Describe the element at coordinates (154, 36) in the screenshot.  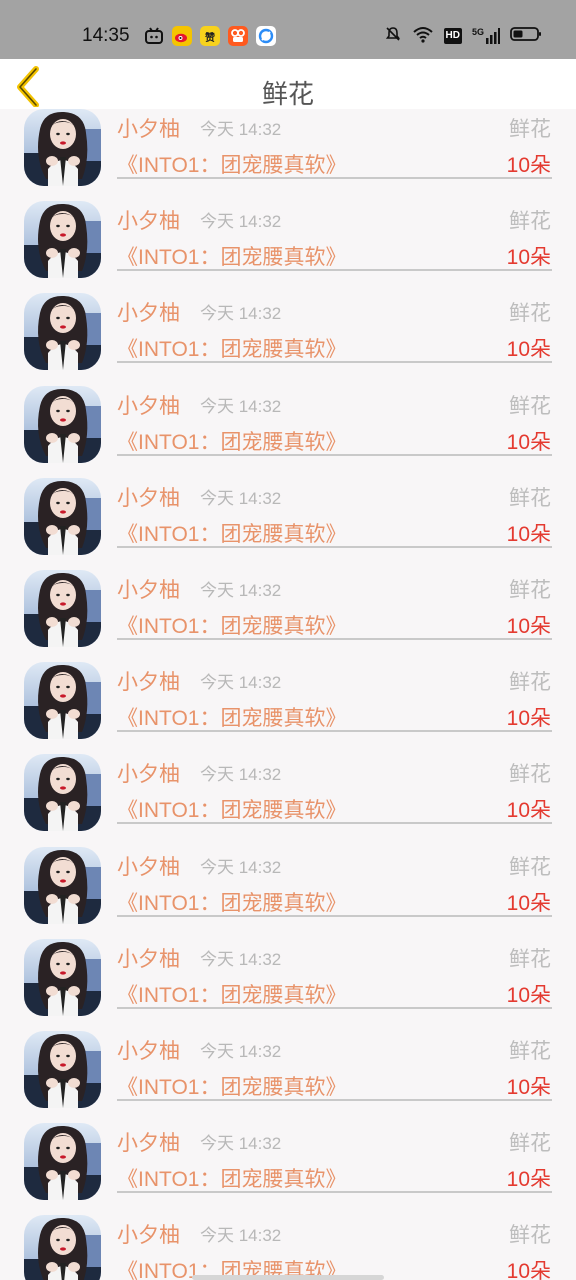
I see `bilibili-icon` at that location.